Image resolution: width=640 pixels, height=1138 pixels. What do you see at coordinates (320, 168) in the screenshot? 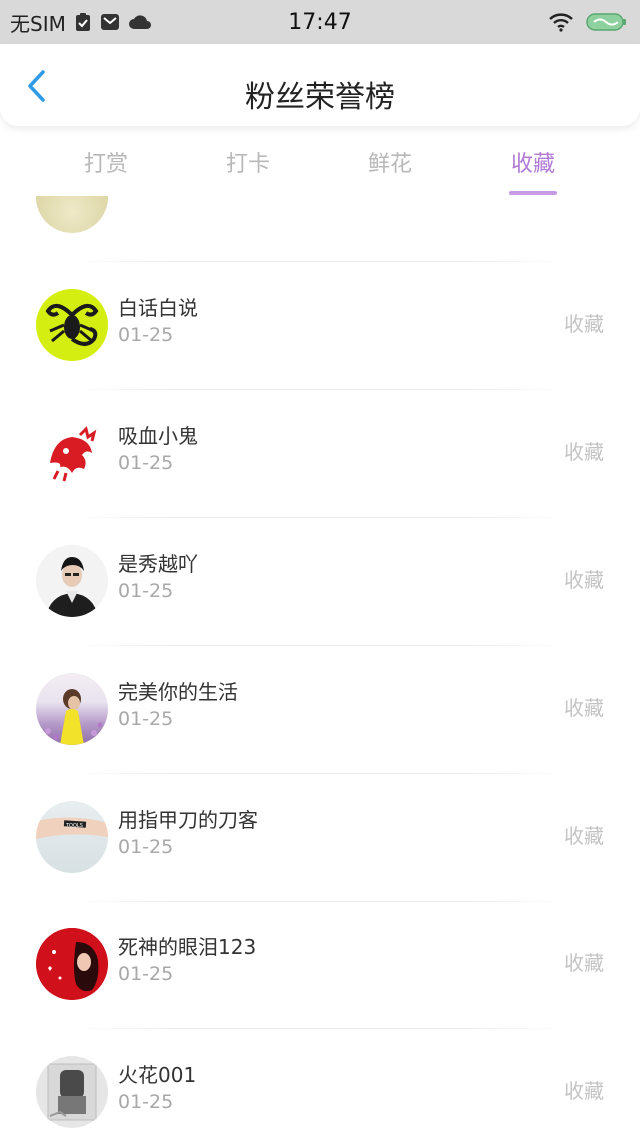
I see `tab-bar: 打赏 打卡 鲜花 收藏` at bounding box center [320, 168].